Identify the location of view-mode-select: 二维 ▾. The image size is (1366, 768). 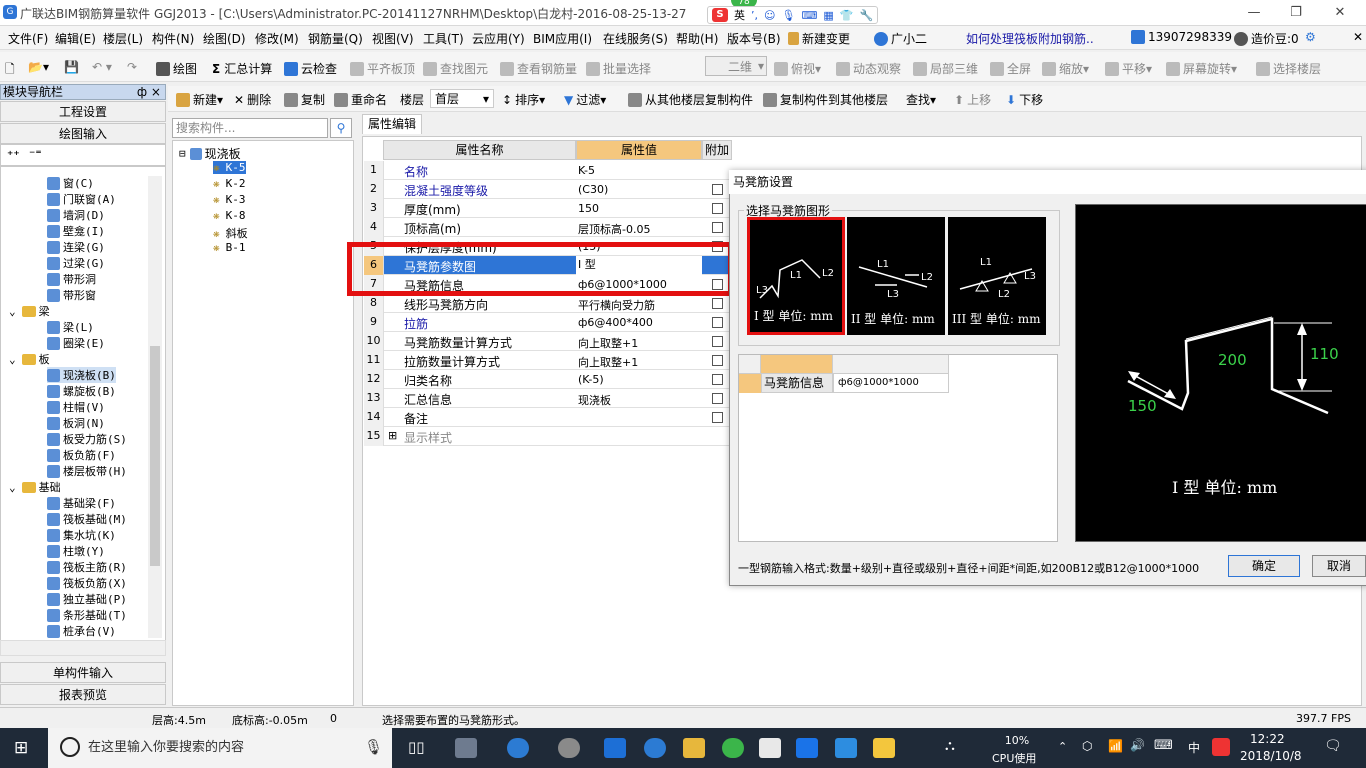
(736, 66).